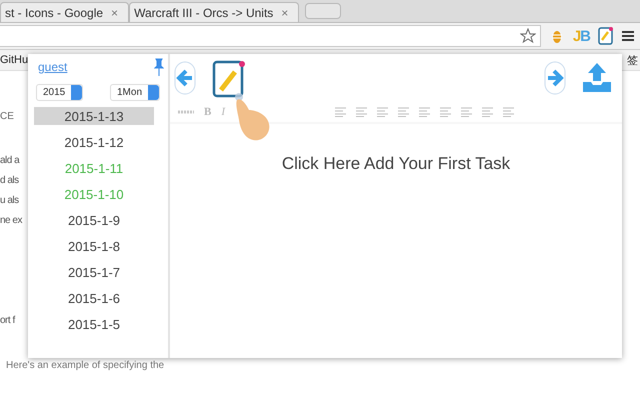  What do you see at coordinates (628, 36) in the screenshot?
I see `menu-icon` at bounding box center [628, 36].